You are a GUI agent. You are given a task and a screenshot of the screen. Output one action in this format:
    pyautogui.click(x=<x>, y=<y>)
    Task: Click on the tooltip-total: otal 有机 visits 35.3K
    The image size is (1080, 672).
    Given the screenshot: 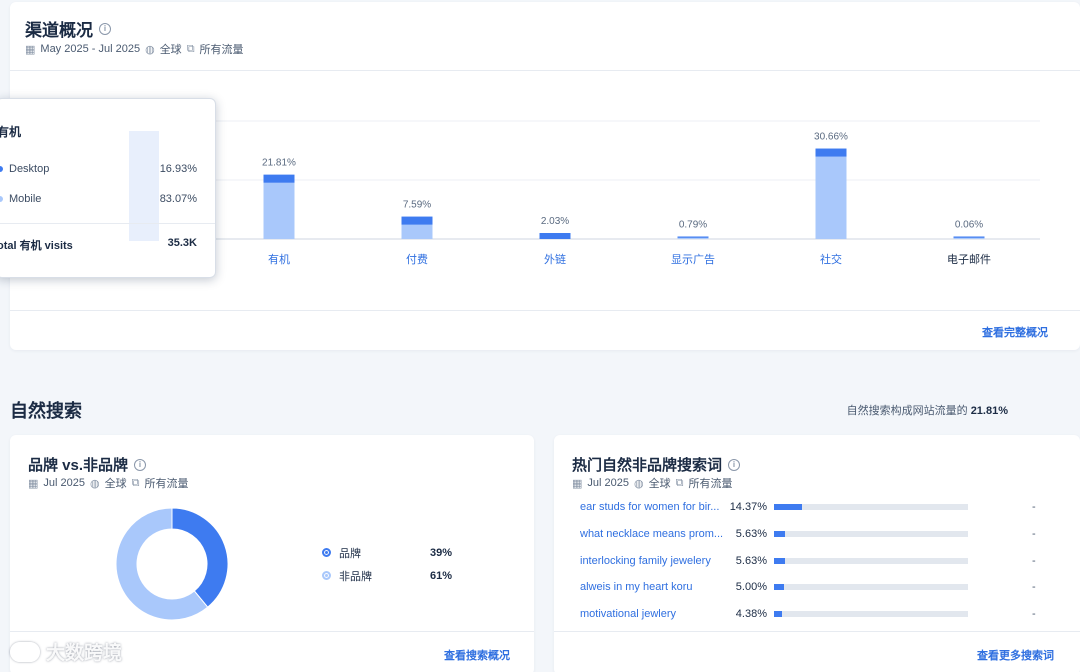 What is the action you would take?
    pyautogui.click(x=98, y=245)
    